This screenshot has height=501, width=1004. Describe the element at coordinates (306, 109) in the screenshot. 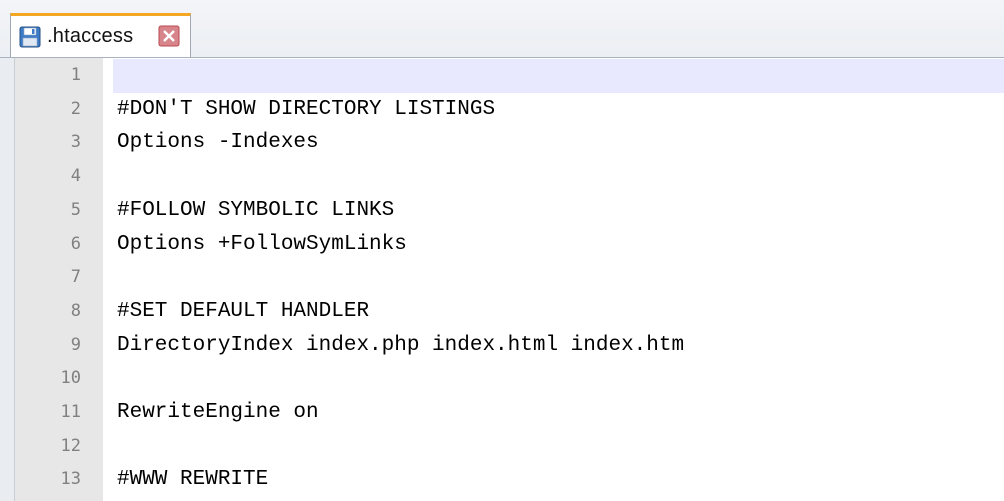

I see `code-text: #DON'T SHOW DIRECTORY LISTINGS` at that location.